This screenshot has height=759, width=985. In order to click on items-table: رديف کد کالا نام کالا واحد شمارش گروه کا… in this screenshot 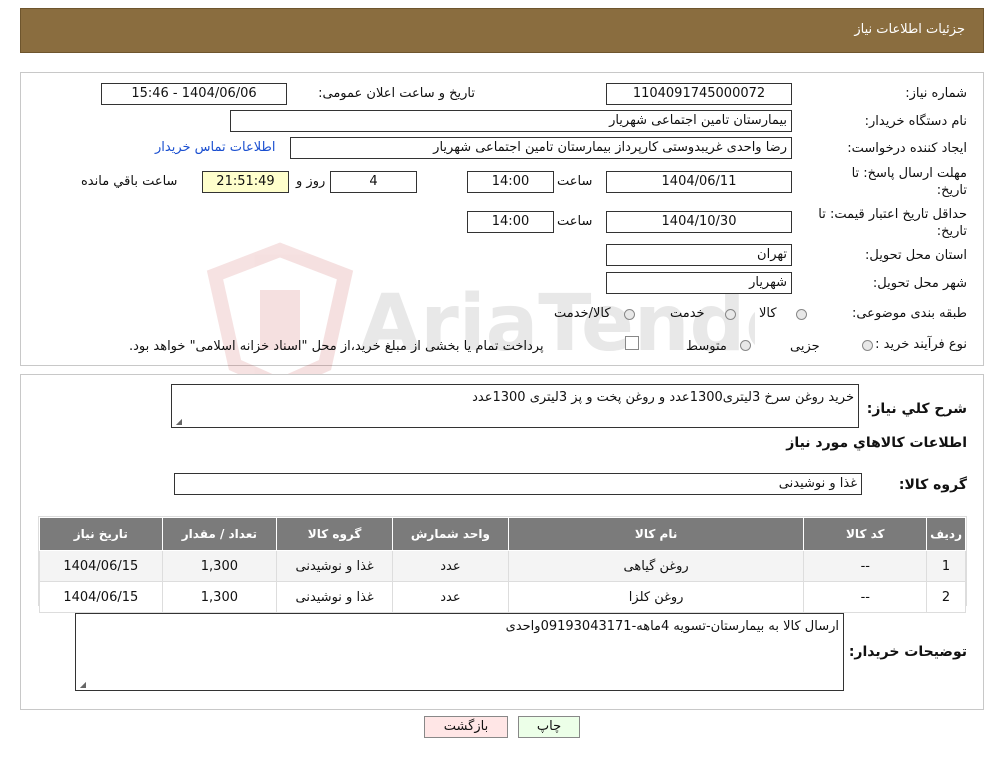, I will do `click(502, 565)`.